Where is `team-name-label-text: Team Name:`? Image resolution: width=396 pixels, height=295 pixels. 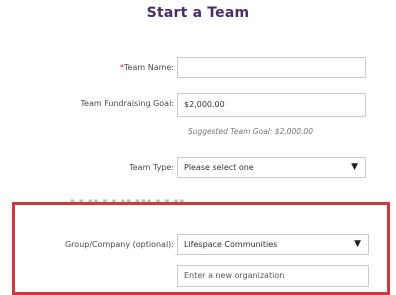 team-name-label-text: Team Name: is located at coordinates (149, 67).